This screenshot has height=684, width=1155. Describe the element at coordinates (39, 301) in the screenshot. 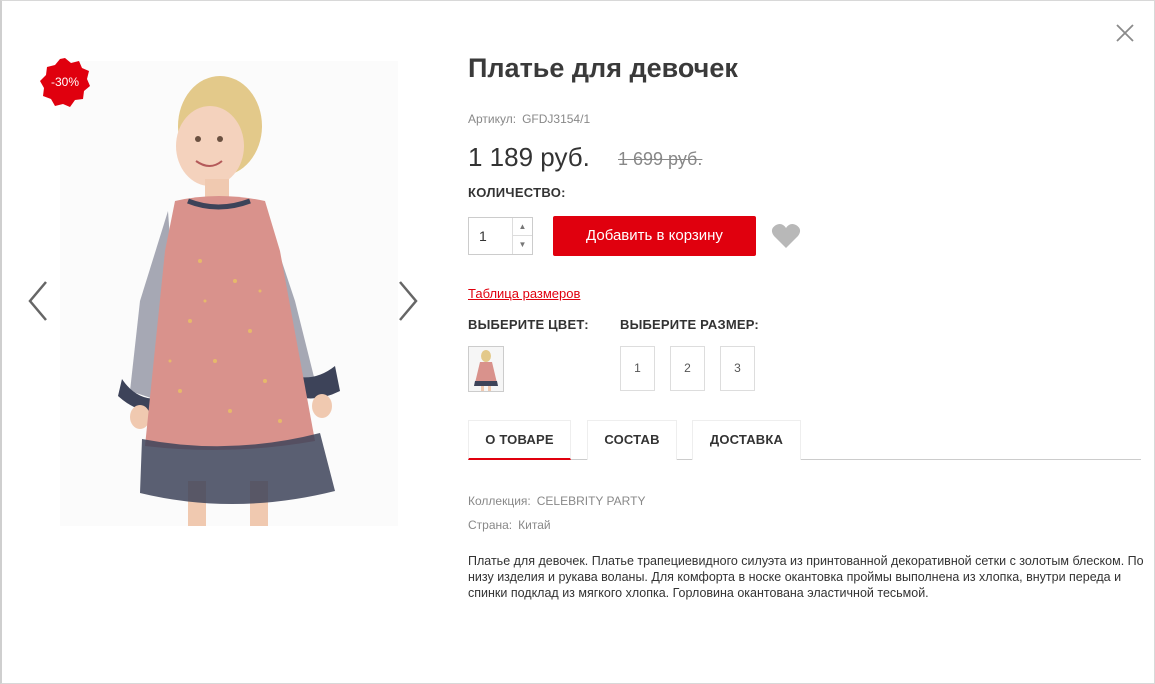

I see `chevron-left-icon` at that location.